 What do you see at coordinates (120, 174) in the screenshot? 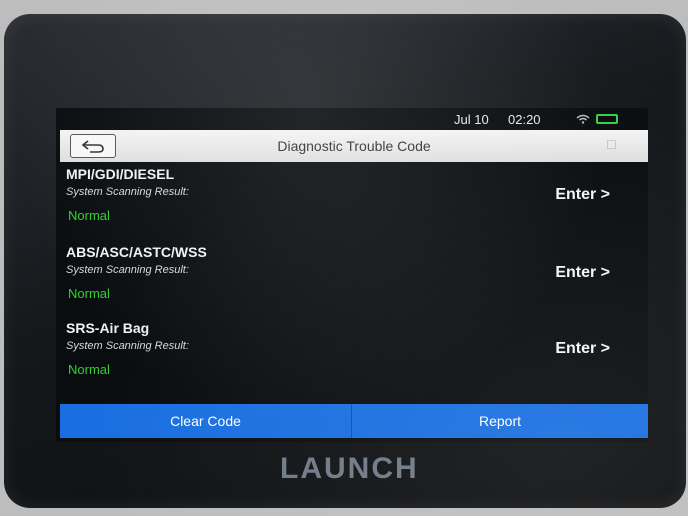
I see `system-name: MPI/GDI/DIESEL` at bounding box center [120, 174].